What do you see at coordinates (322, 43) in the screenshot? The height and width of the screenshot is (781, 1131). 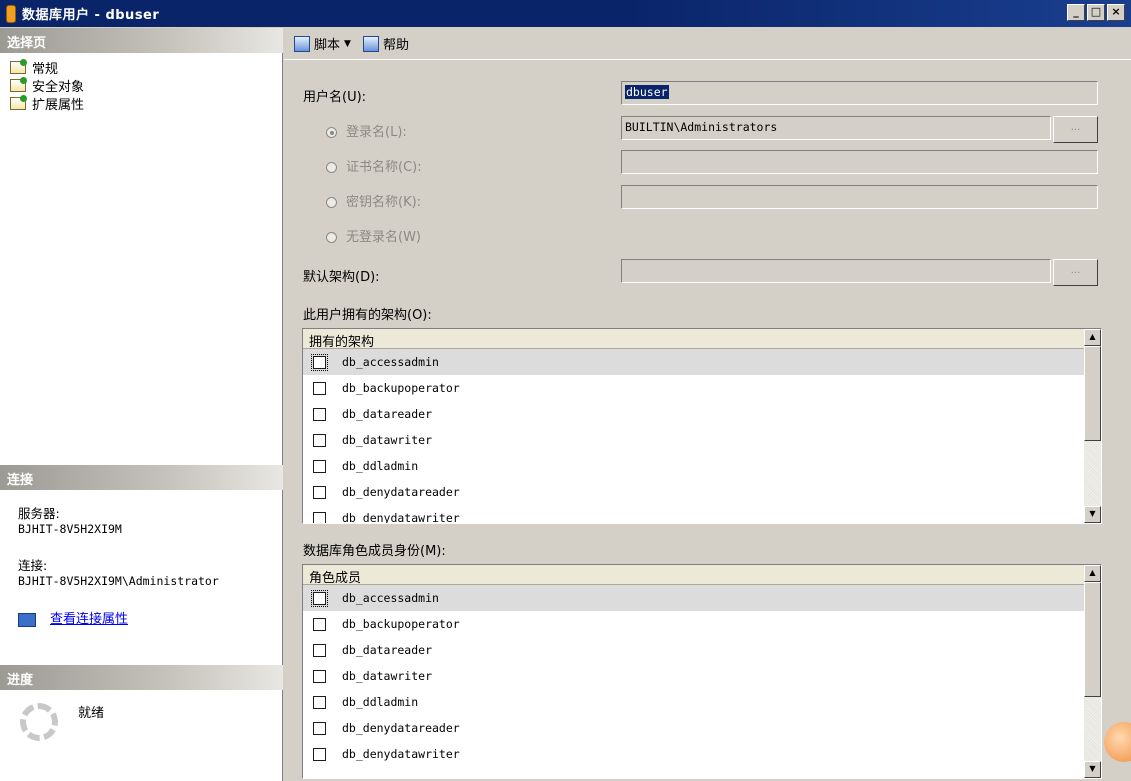 I see `script-button: 脚本 ▼` at bounding box center [322, 43].